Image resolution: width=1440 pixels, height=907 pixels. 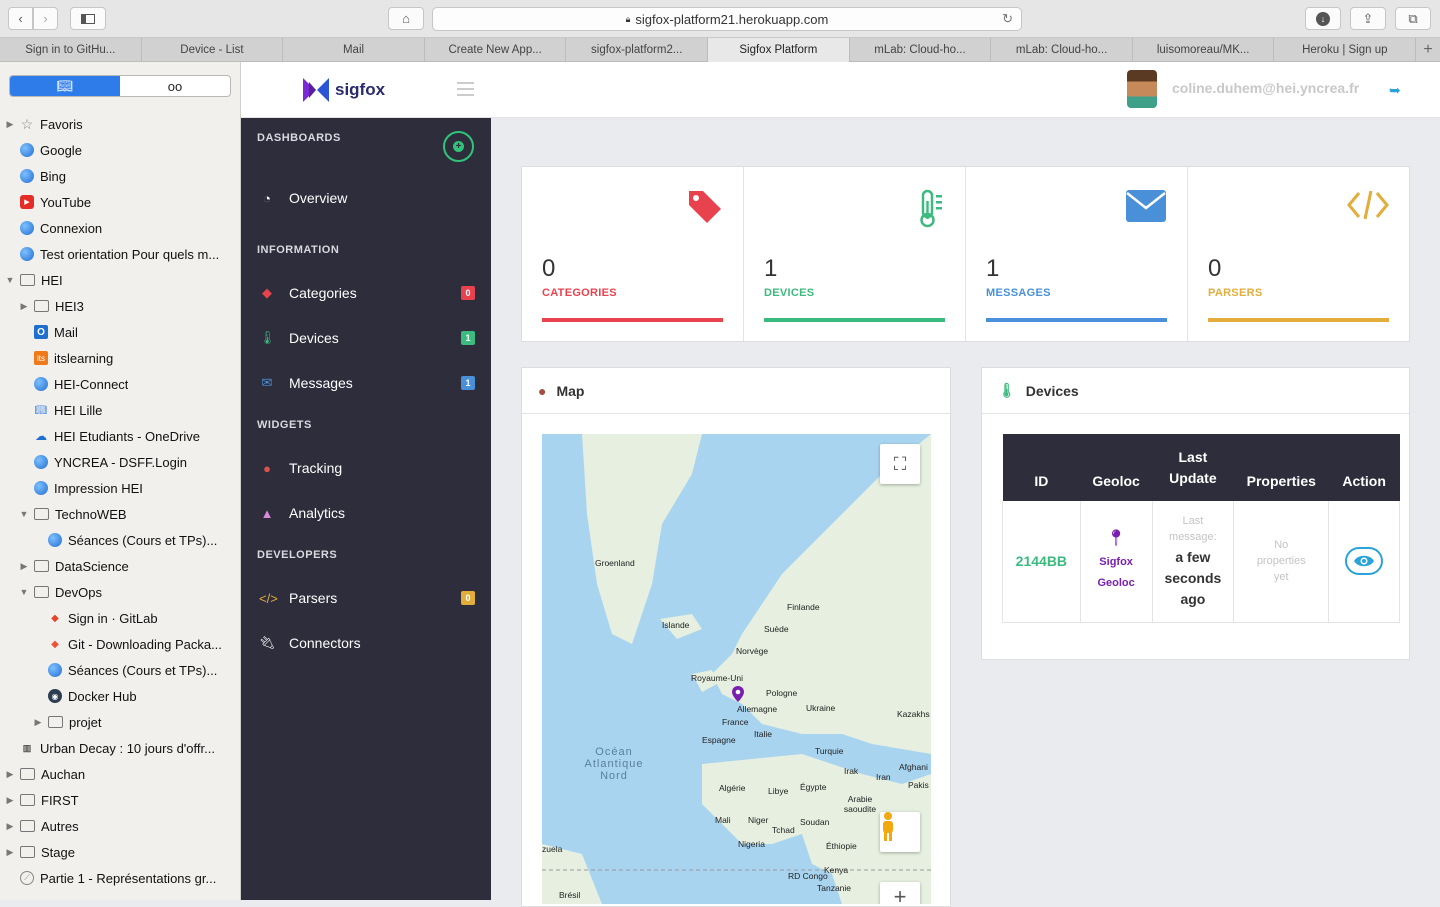 I want to click on user-email: coline.duhem@hei.yncrea.fr, so click(x=1265, y=88).